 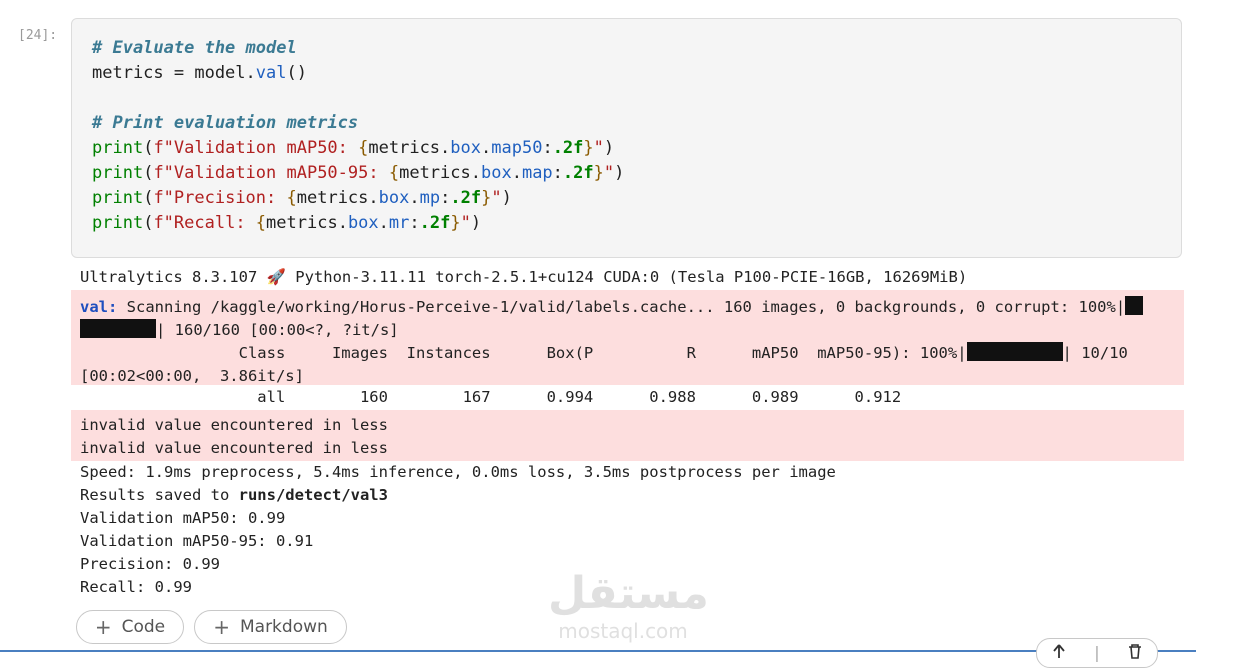 What do you see at coordinates (197, 541) in the screenshot?
I see `metric-line: Validation mAP50-95: 0.91` at bounding box center [197, 541].